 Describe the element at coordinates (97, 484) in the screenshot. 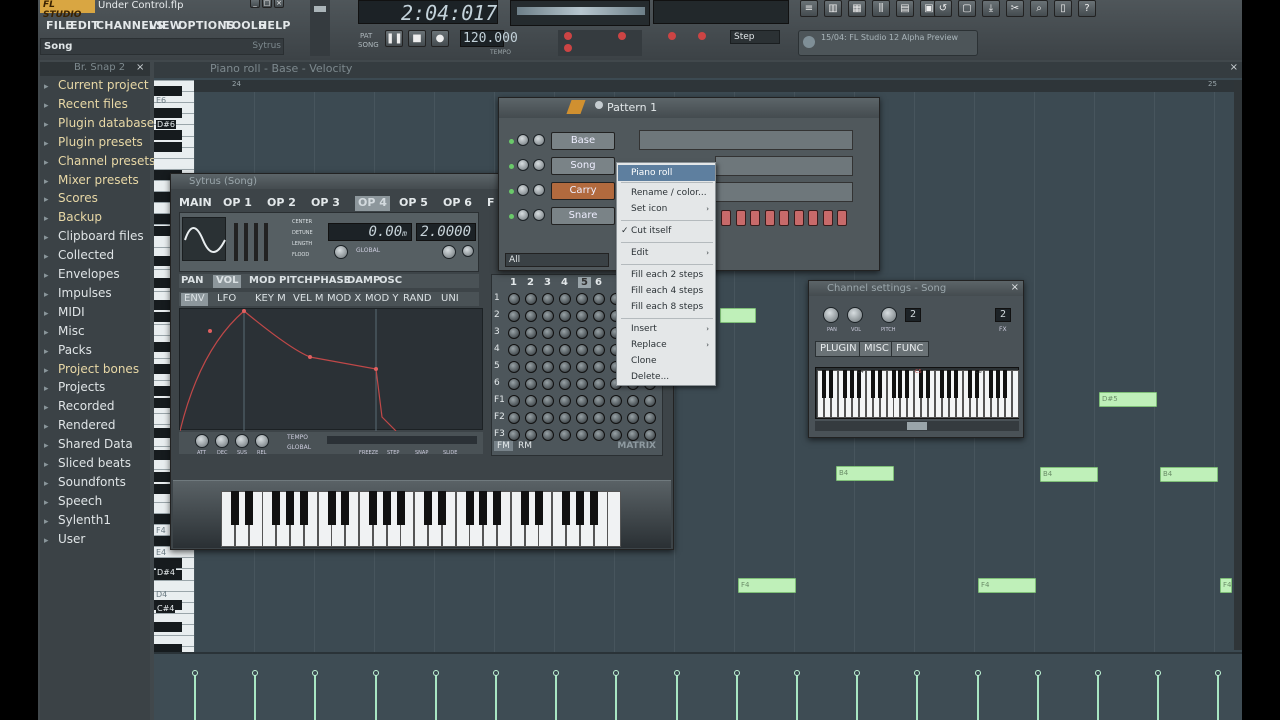

I see `browser-item: ▸ Soundfonts` at that location.